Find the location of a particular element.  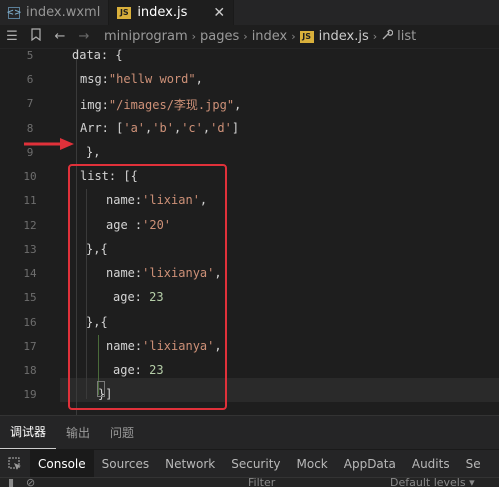

line-number: 7 is located at coordinates (30, 103).